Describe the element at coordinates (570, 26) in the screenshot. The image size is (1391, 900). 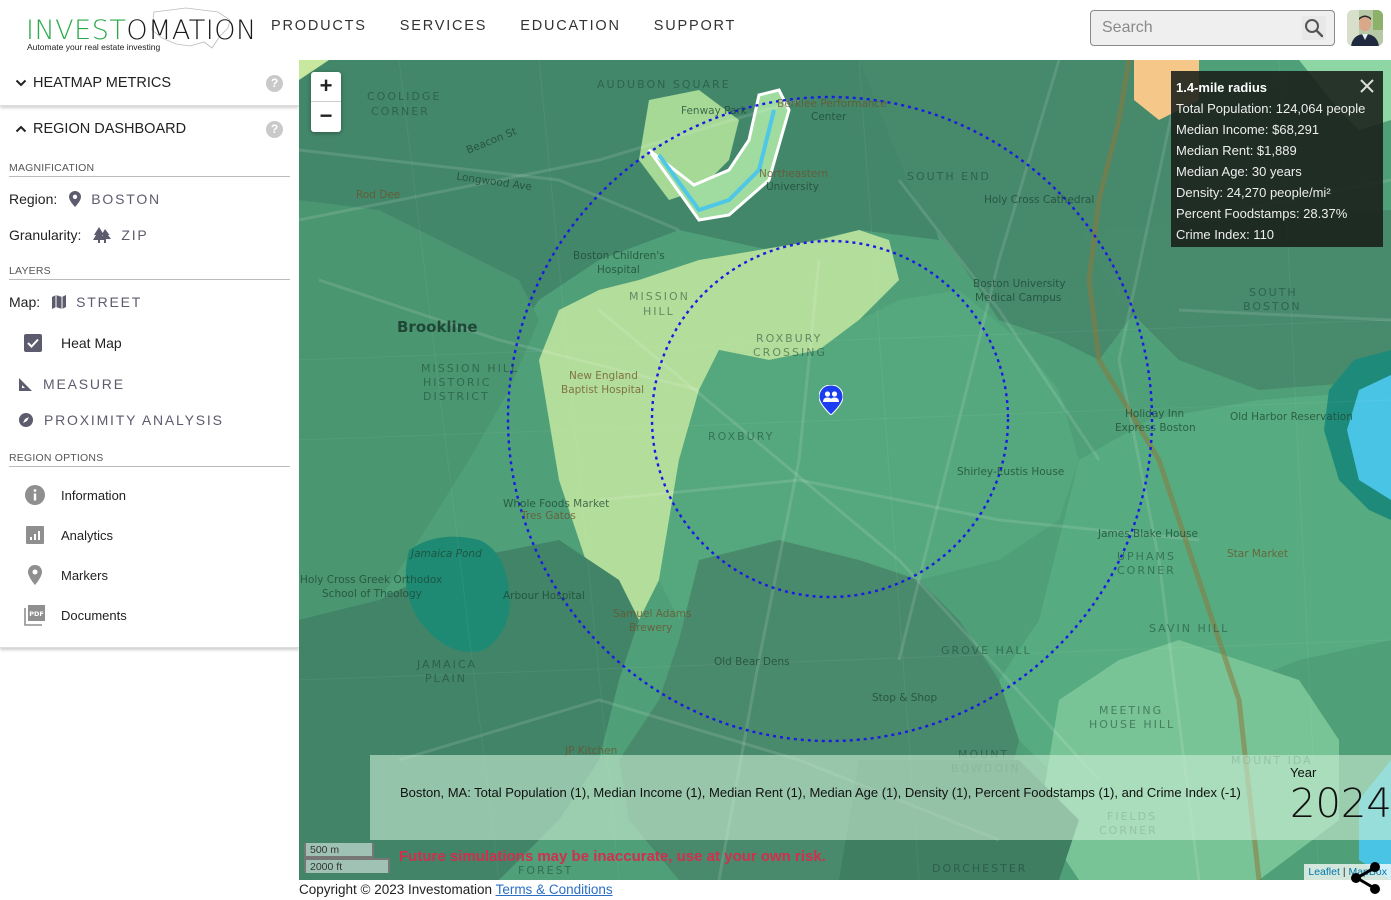
I see `nav-education: EDUCATION` at that location.